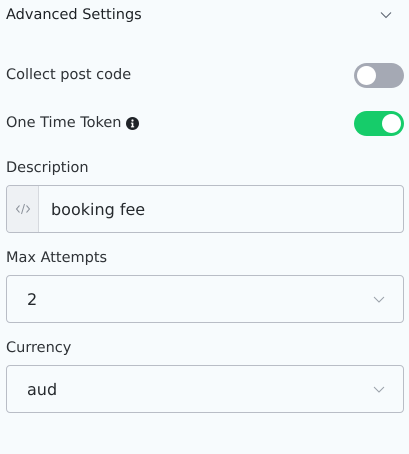 The width and height of the screenshot is (409, 454). Describe the element at coordinates (57, 258) in the screenshot. I see `field-label: Max Attempts` at that location.